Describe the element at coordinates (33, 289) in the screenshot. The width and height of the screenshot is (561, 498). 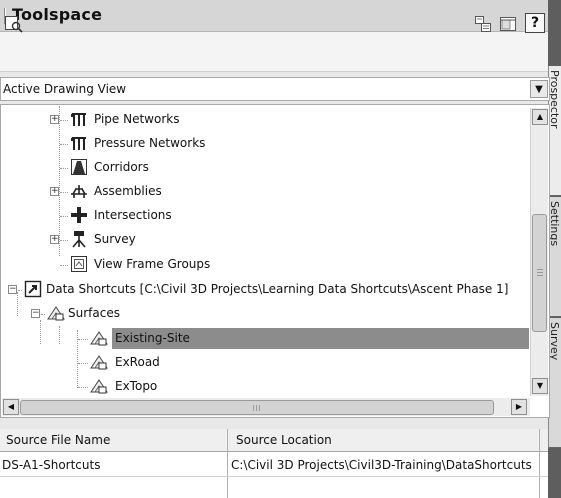
I see `data-shortcuts-icon` at that location.